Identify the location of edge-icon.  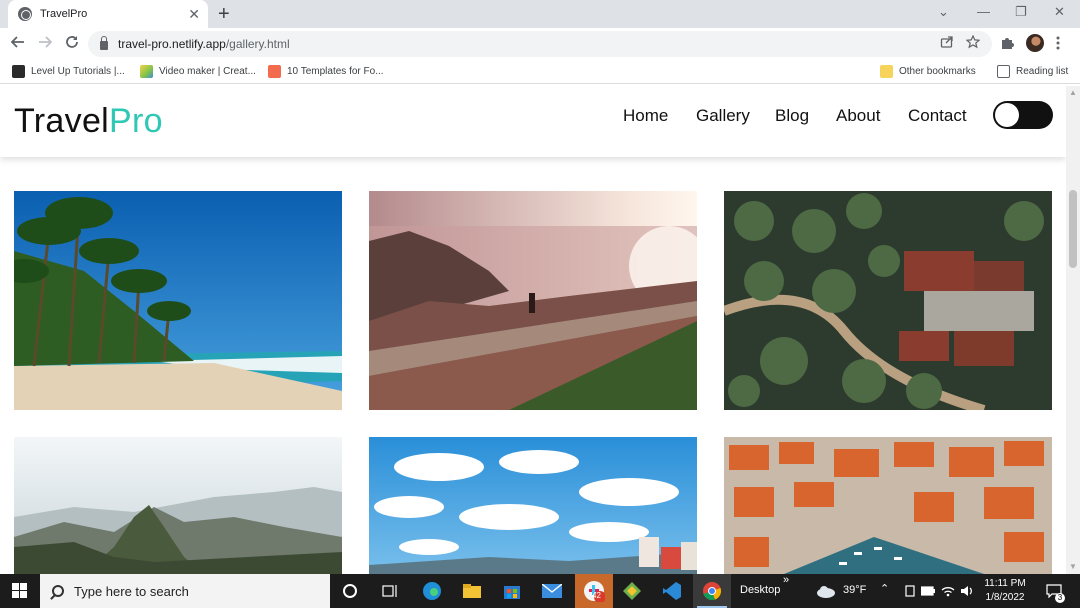
(432, 591).